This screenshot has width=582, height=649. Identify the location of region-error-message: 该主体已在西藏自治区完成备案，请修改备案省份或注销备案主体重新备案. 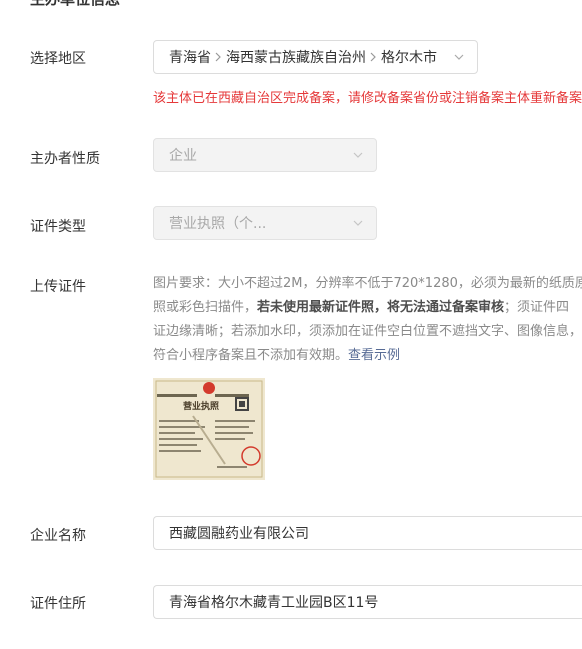
(367, 98).